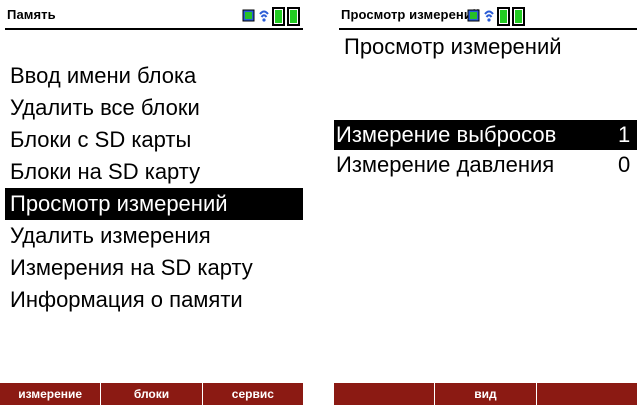 Image resolution: width=637 pixels, height=405 pixels. I want to click on menu-item-blocks-to-sd: Блоки на SD карту, so click(154, 172).